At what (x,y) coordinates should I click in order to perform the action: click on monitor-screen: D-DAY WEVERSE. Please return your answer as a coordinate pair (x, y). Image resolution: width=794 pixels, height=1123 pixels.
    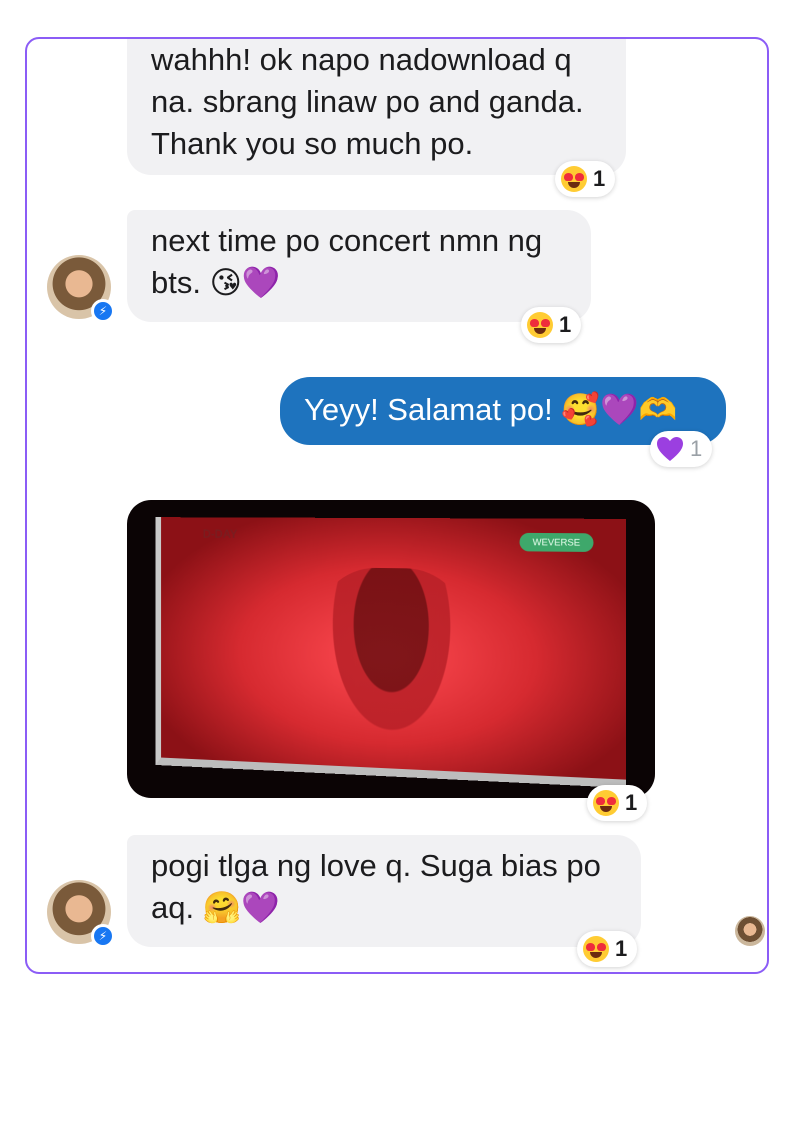
    Looking at the image, I should click on (390, 652).